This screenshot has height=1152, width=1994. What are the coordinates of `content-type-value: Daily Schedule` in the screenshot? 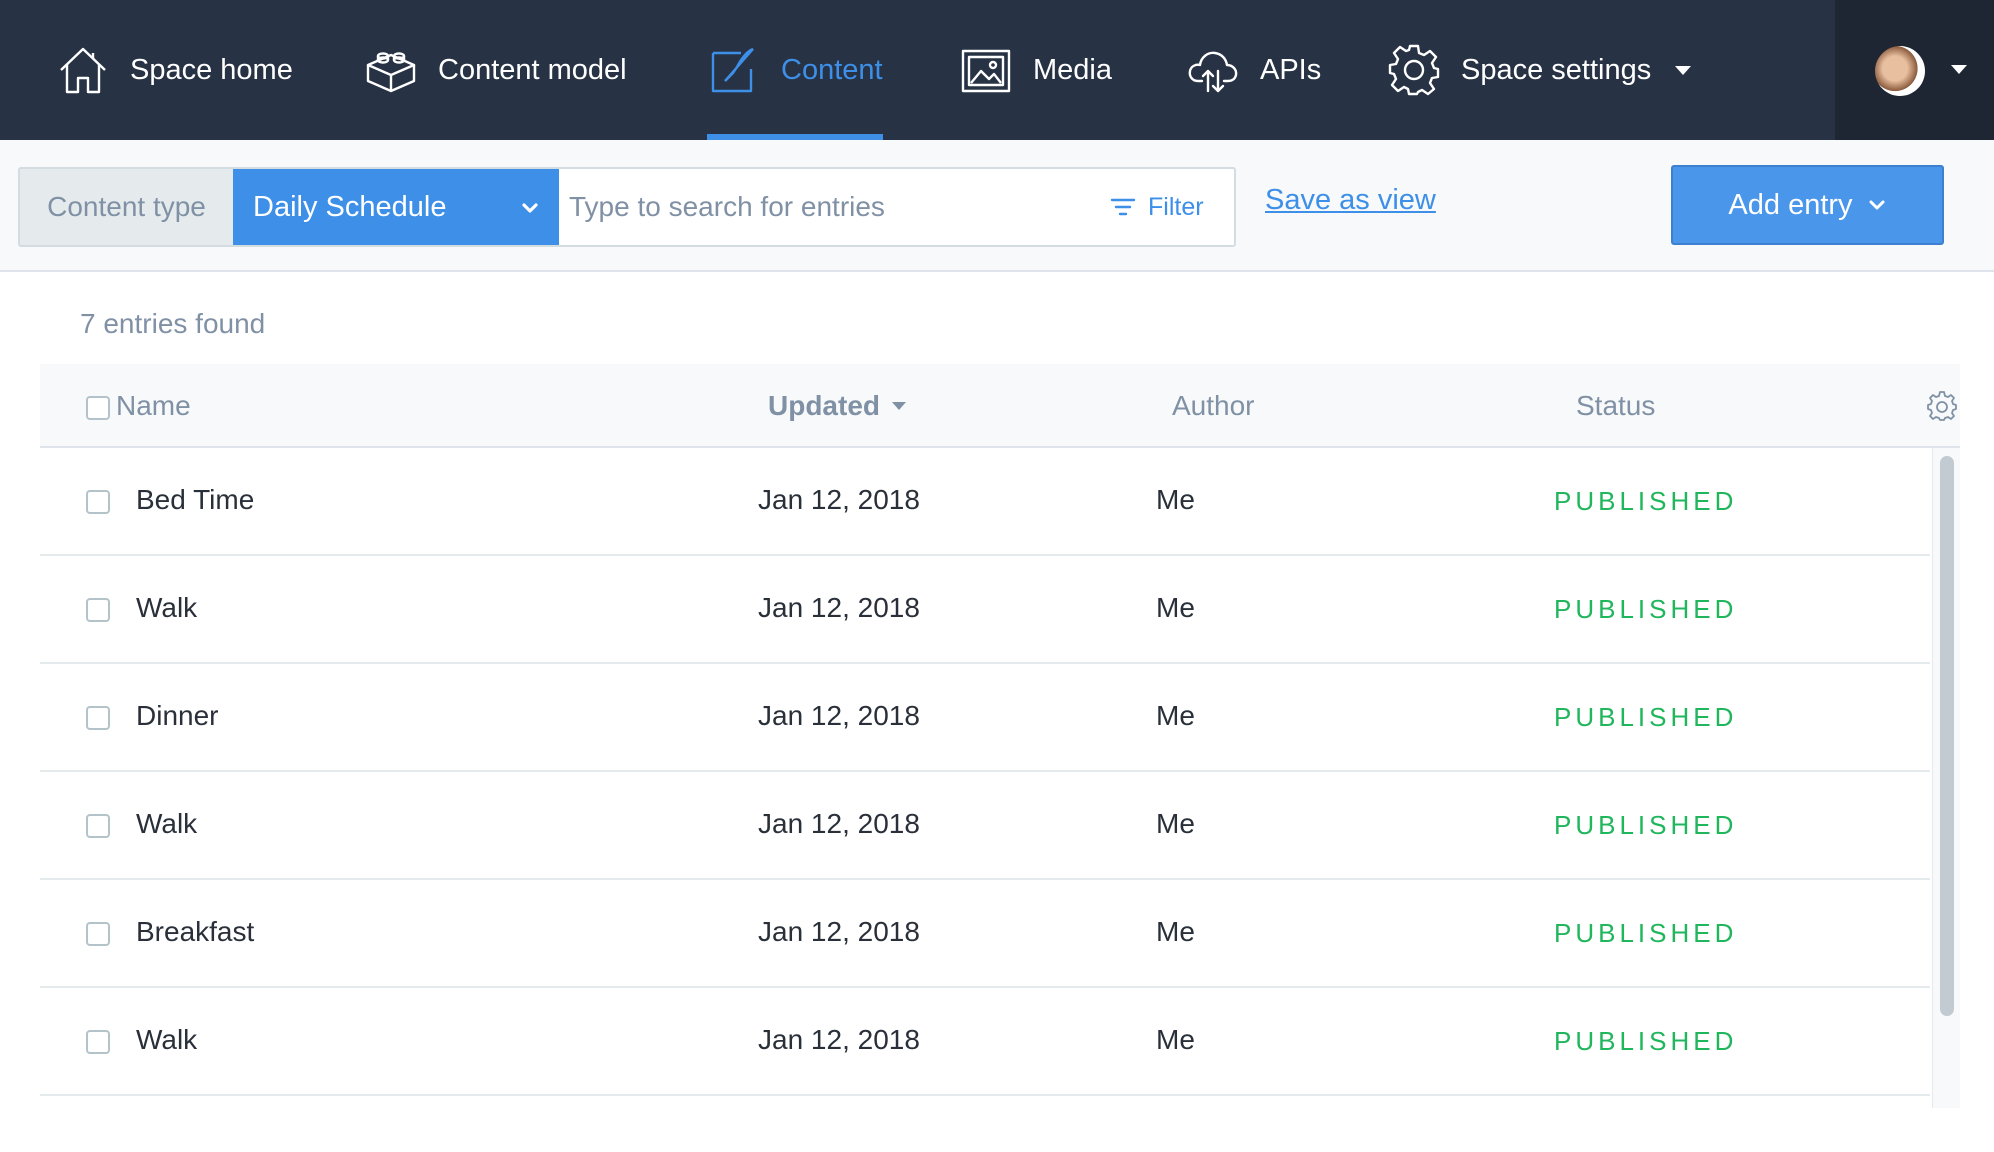 It's located at (350, 206).